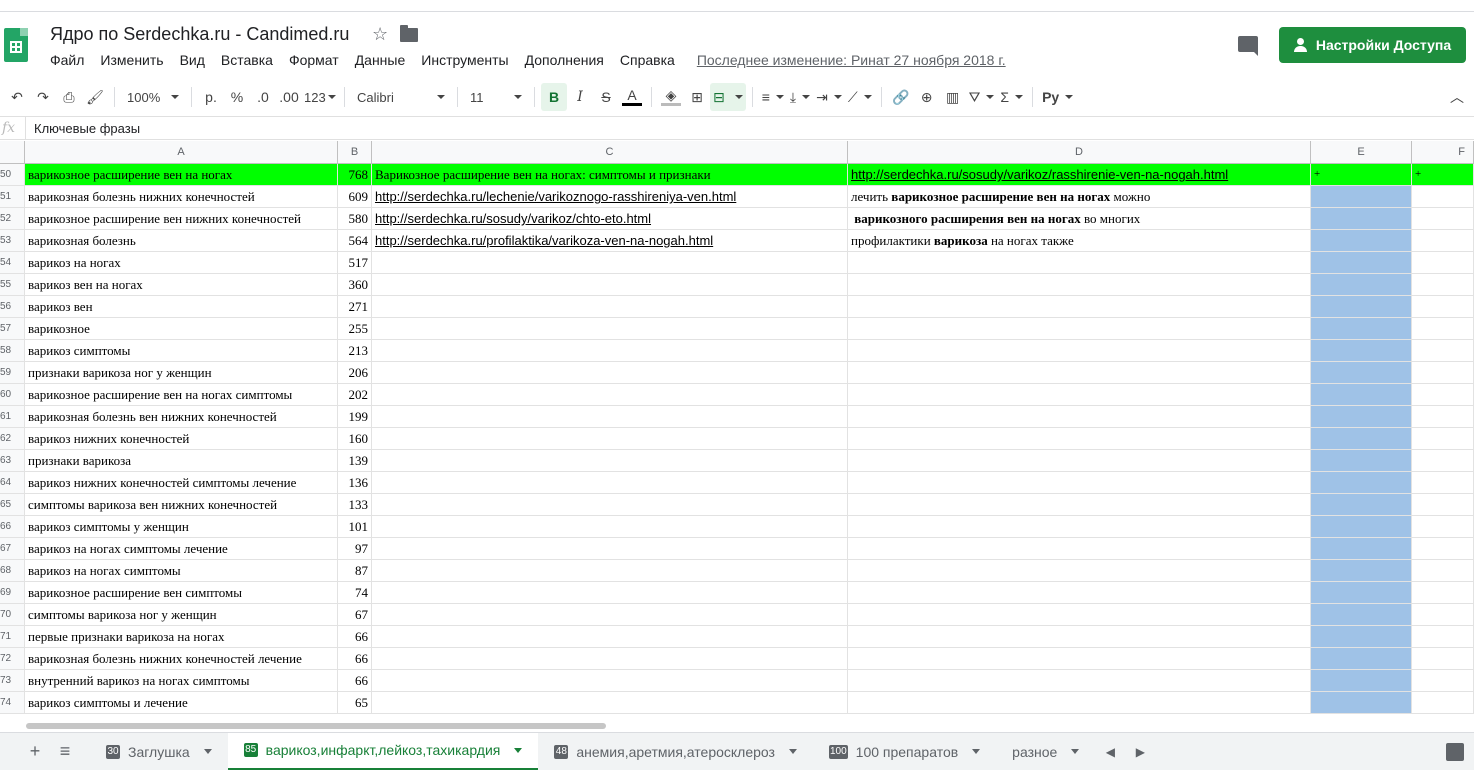 The width and height of the screenshot is (1474, 770). What do you see at coordinates (409, 33) in the screenshot?
I see `folder-icon` at bounding box center [409, 33].